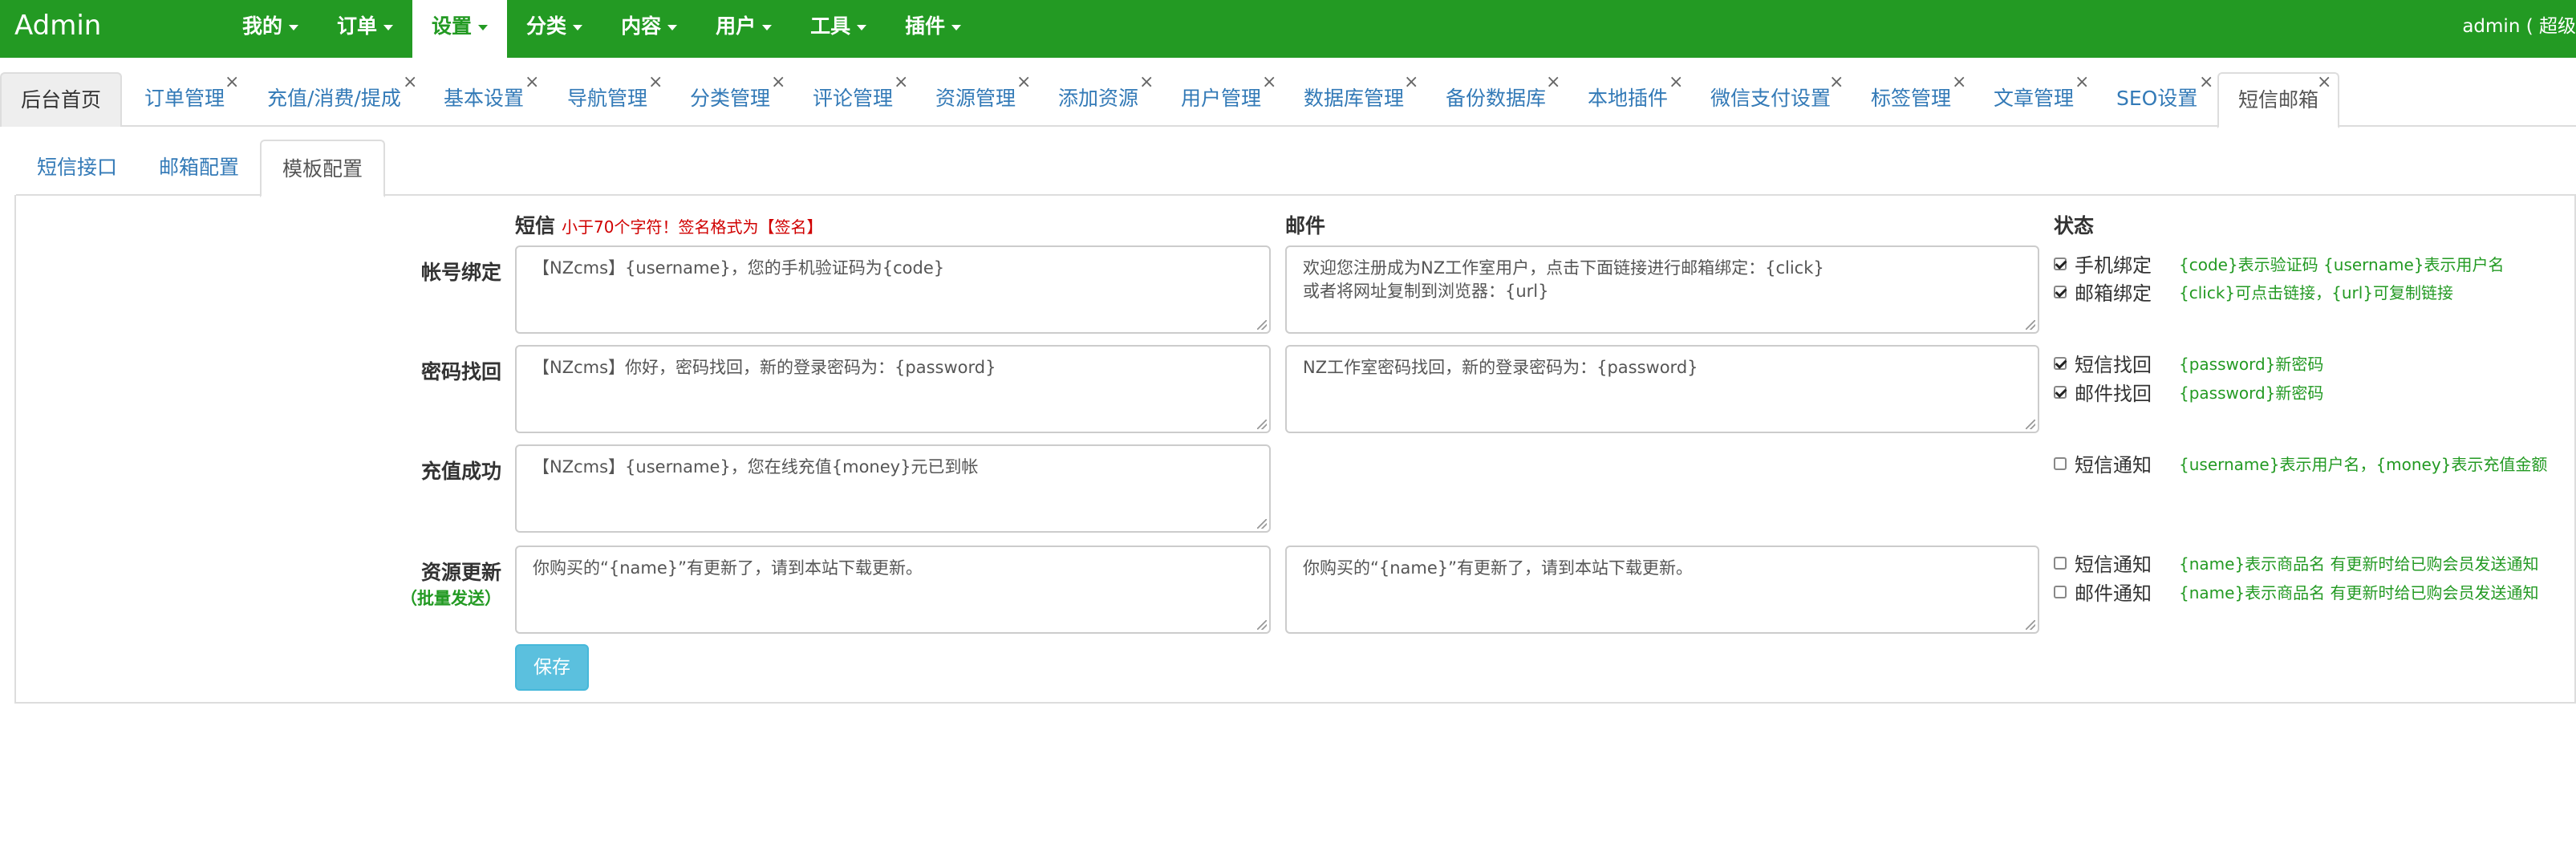 Image resolution: width=2576 pixels, height=868 pixels. Describe the element at coordinates (1354, 100) in the screenshot. I see `tab-database-manage: 数据库管理` at that location.